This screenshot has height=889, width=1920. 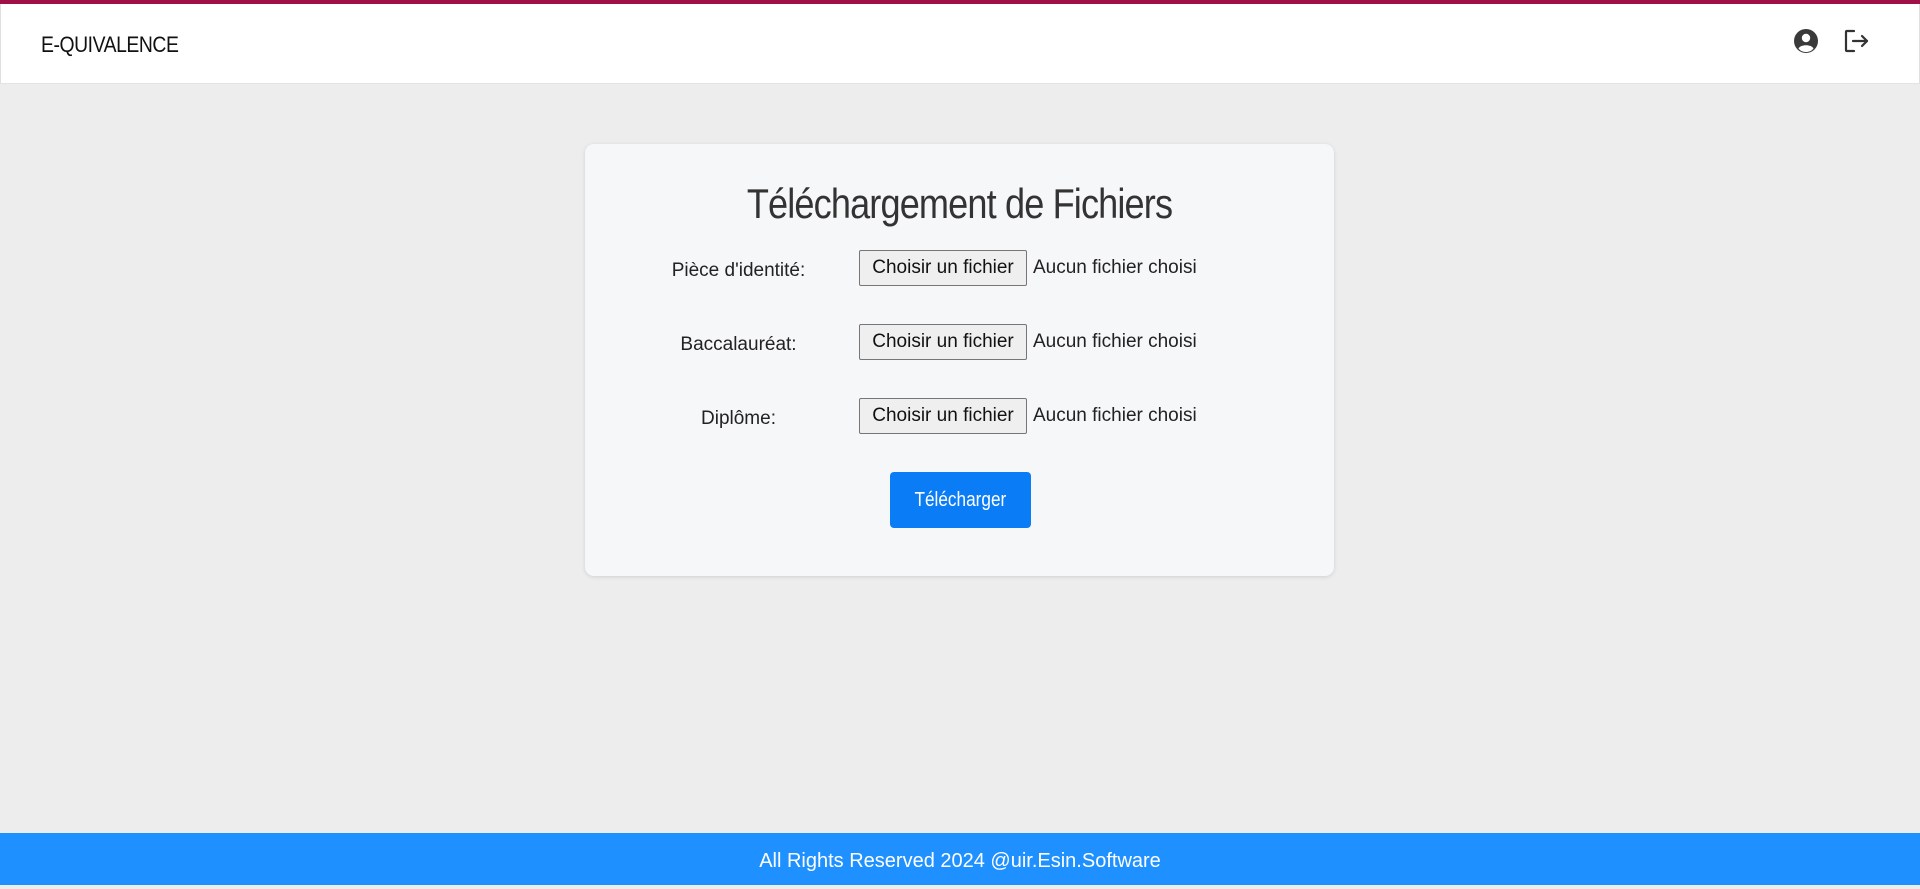 I want to click on user-circle-icon, so click(x=1806, y=41).